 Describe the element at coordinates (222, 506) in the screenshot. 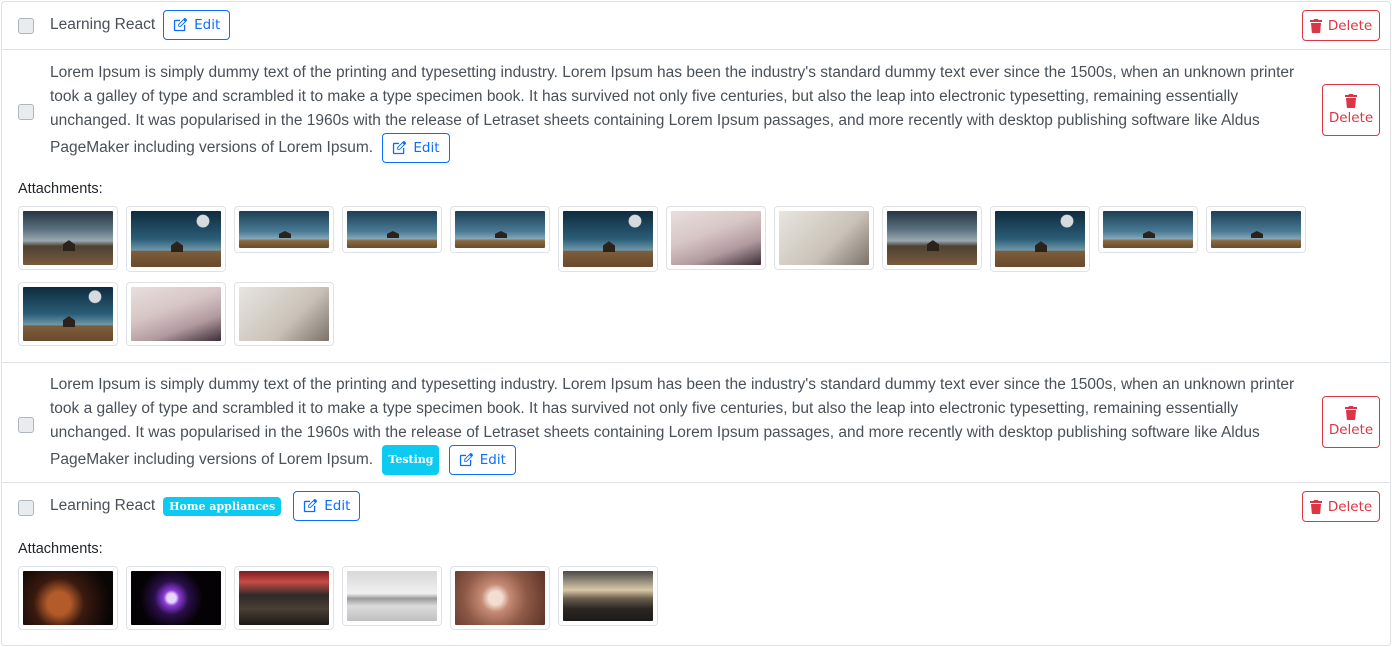

I see `tag-badge: Home appliances` at that location.